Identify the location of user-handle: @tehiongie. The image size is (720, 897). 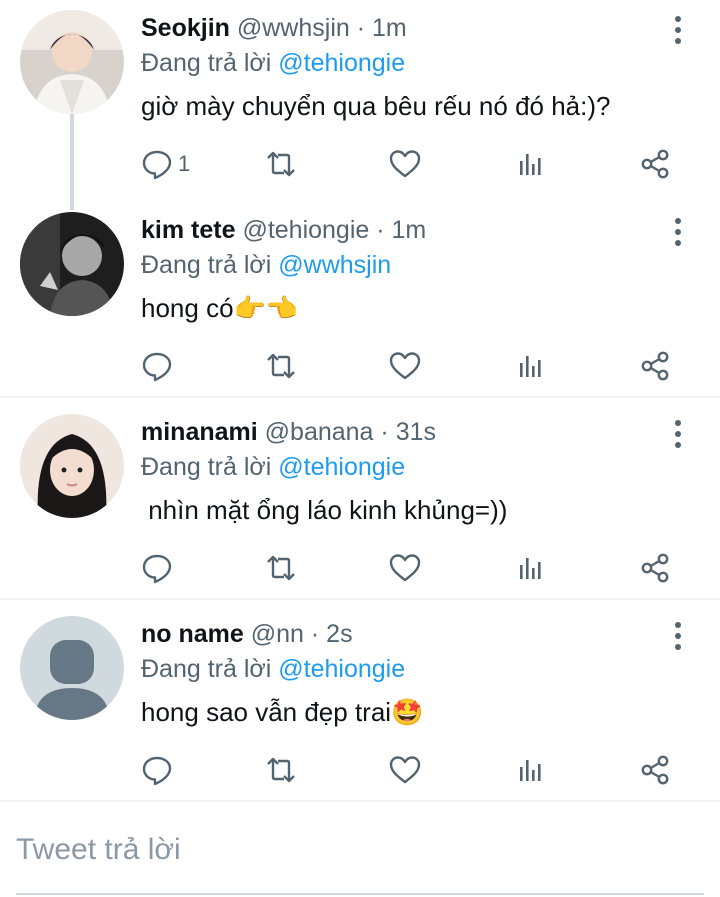
(305, 230).